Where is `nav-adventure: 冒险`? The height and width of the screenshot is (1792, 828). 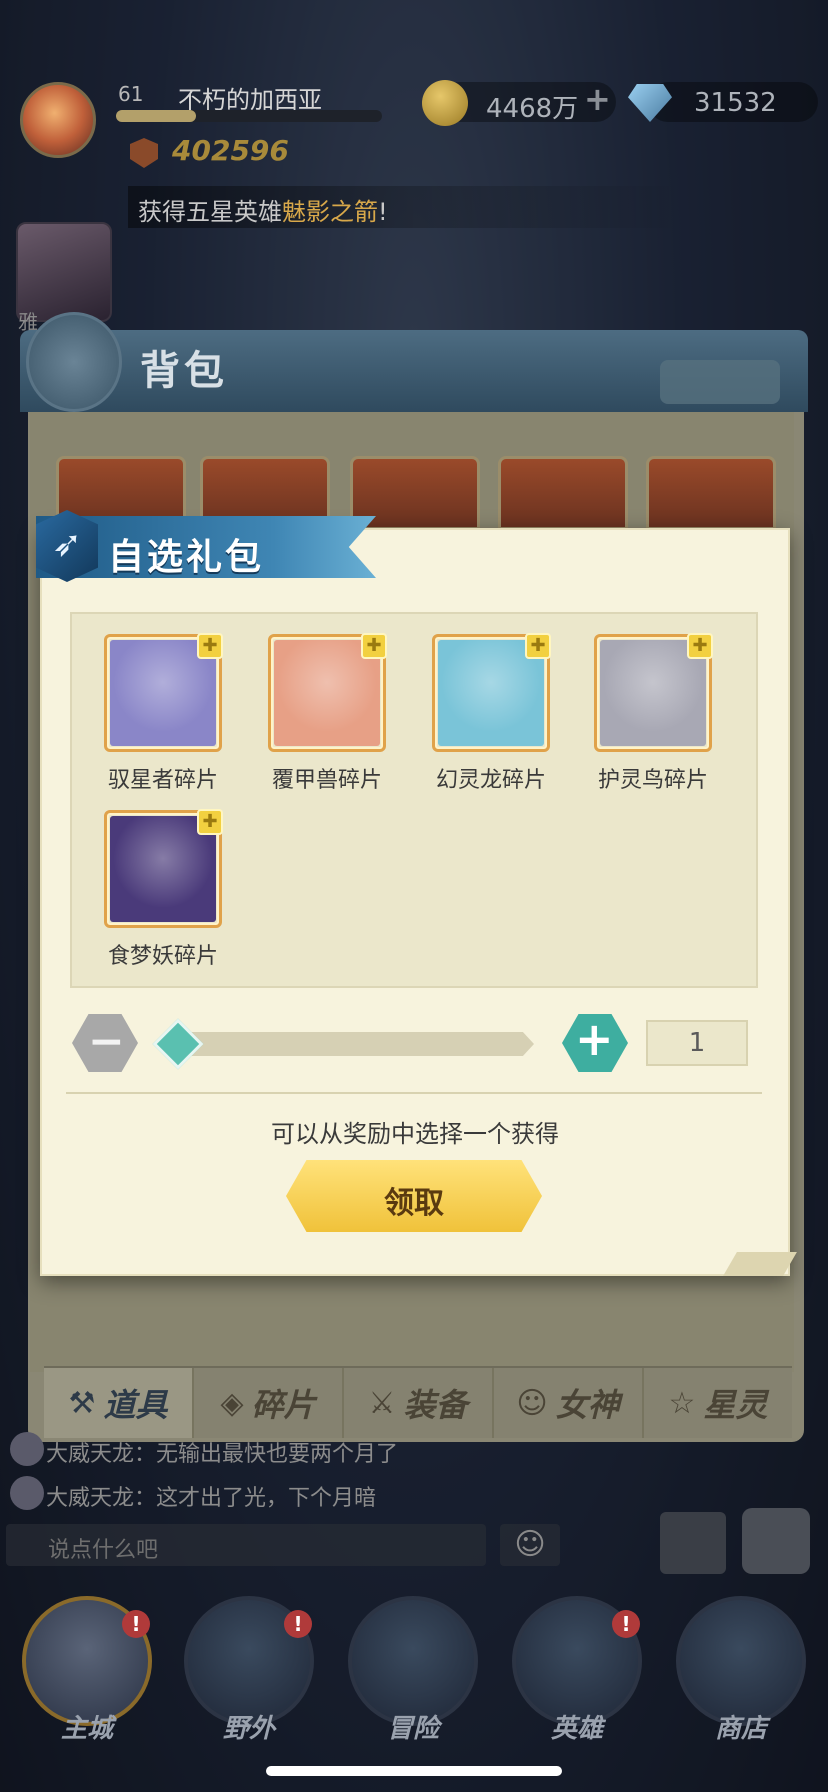 nav-adventure: 冒险 is located at coordinates (413, 1671).